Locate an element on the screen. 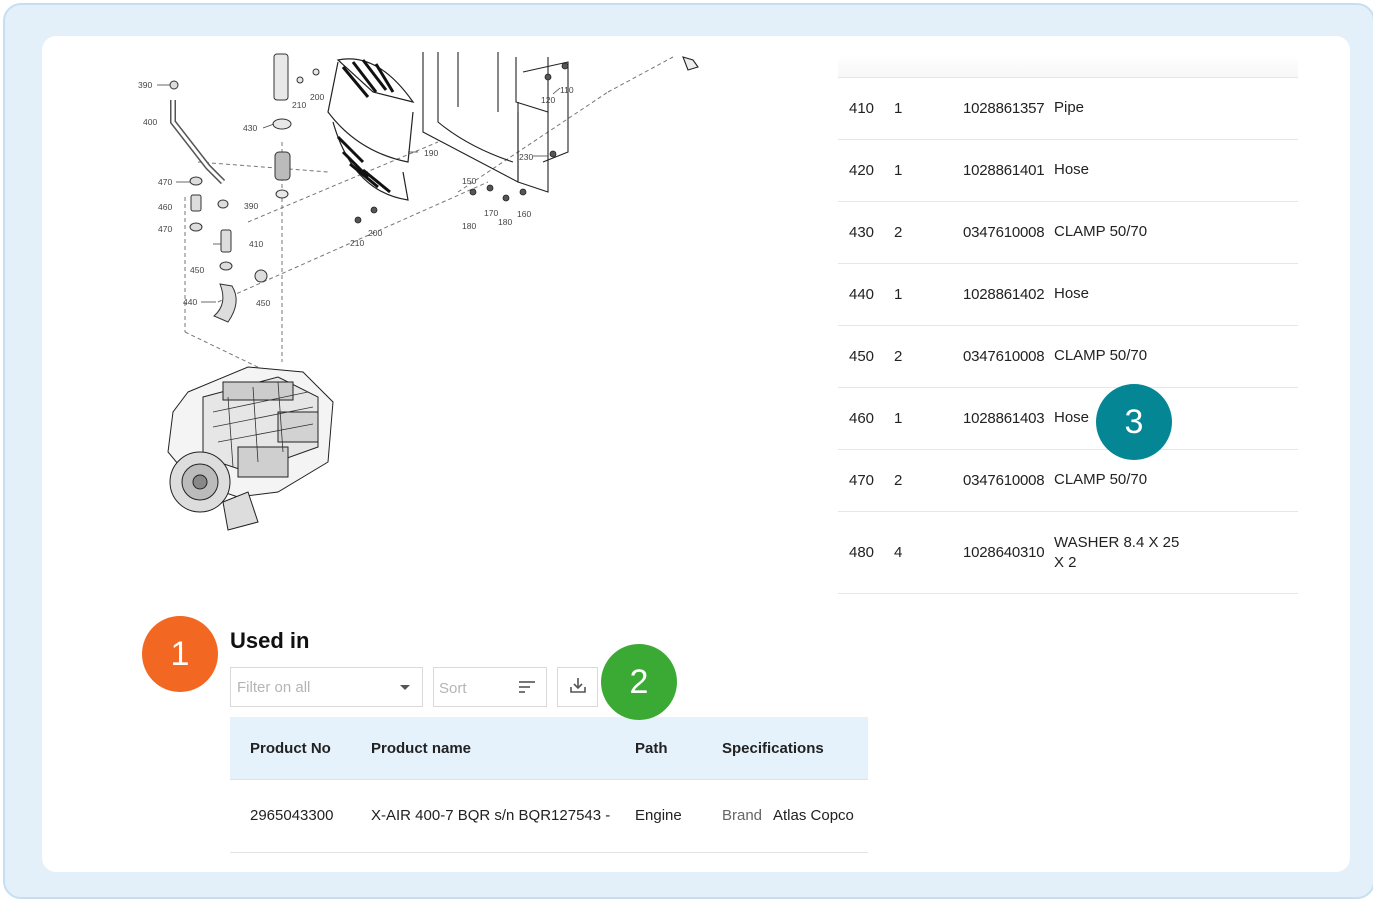 The image size is (1373, 900). parts-row: 480 4 1028640310 WASHER 8.4 X 25 X 2 is located at coordinates (1068, 553).